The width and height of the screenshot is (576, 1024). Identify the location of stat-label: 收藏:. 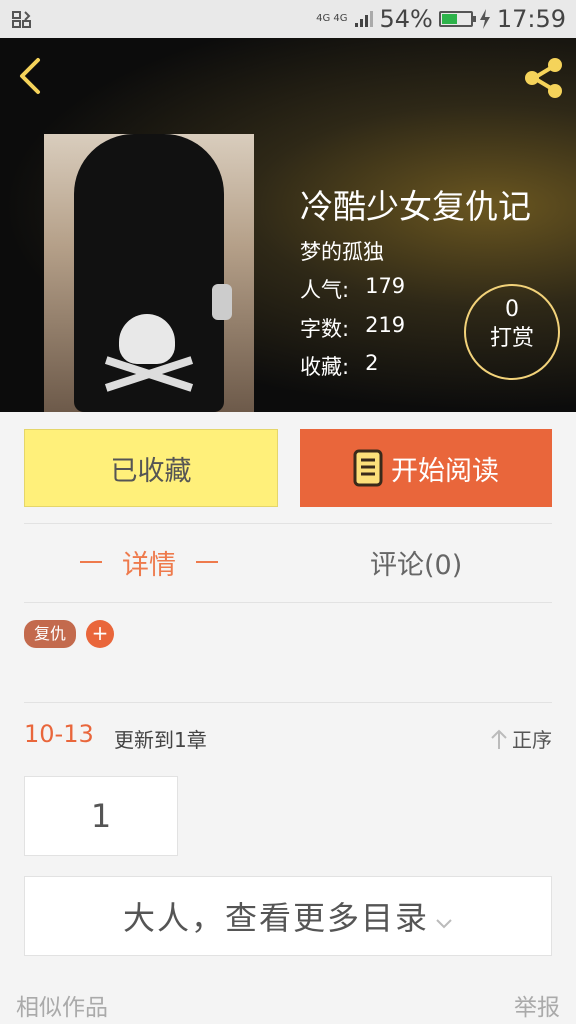
(325, 367).